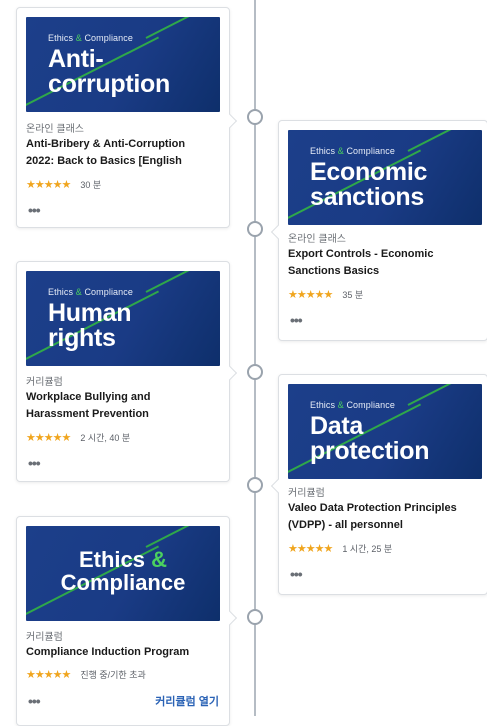 The height and width of the screenshot is (726, 487). I want to click on course-rating: ★★★★★ 30 분, so click(63, 184).